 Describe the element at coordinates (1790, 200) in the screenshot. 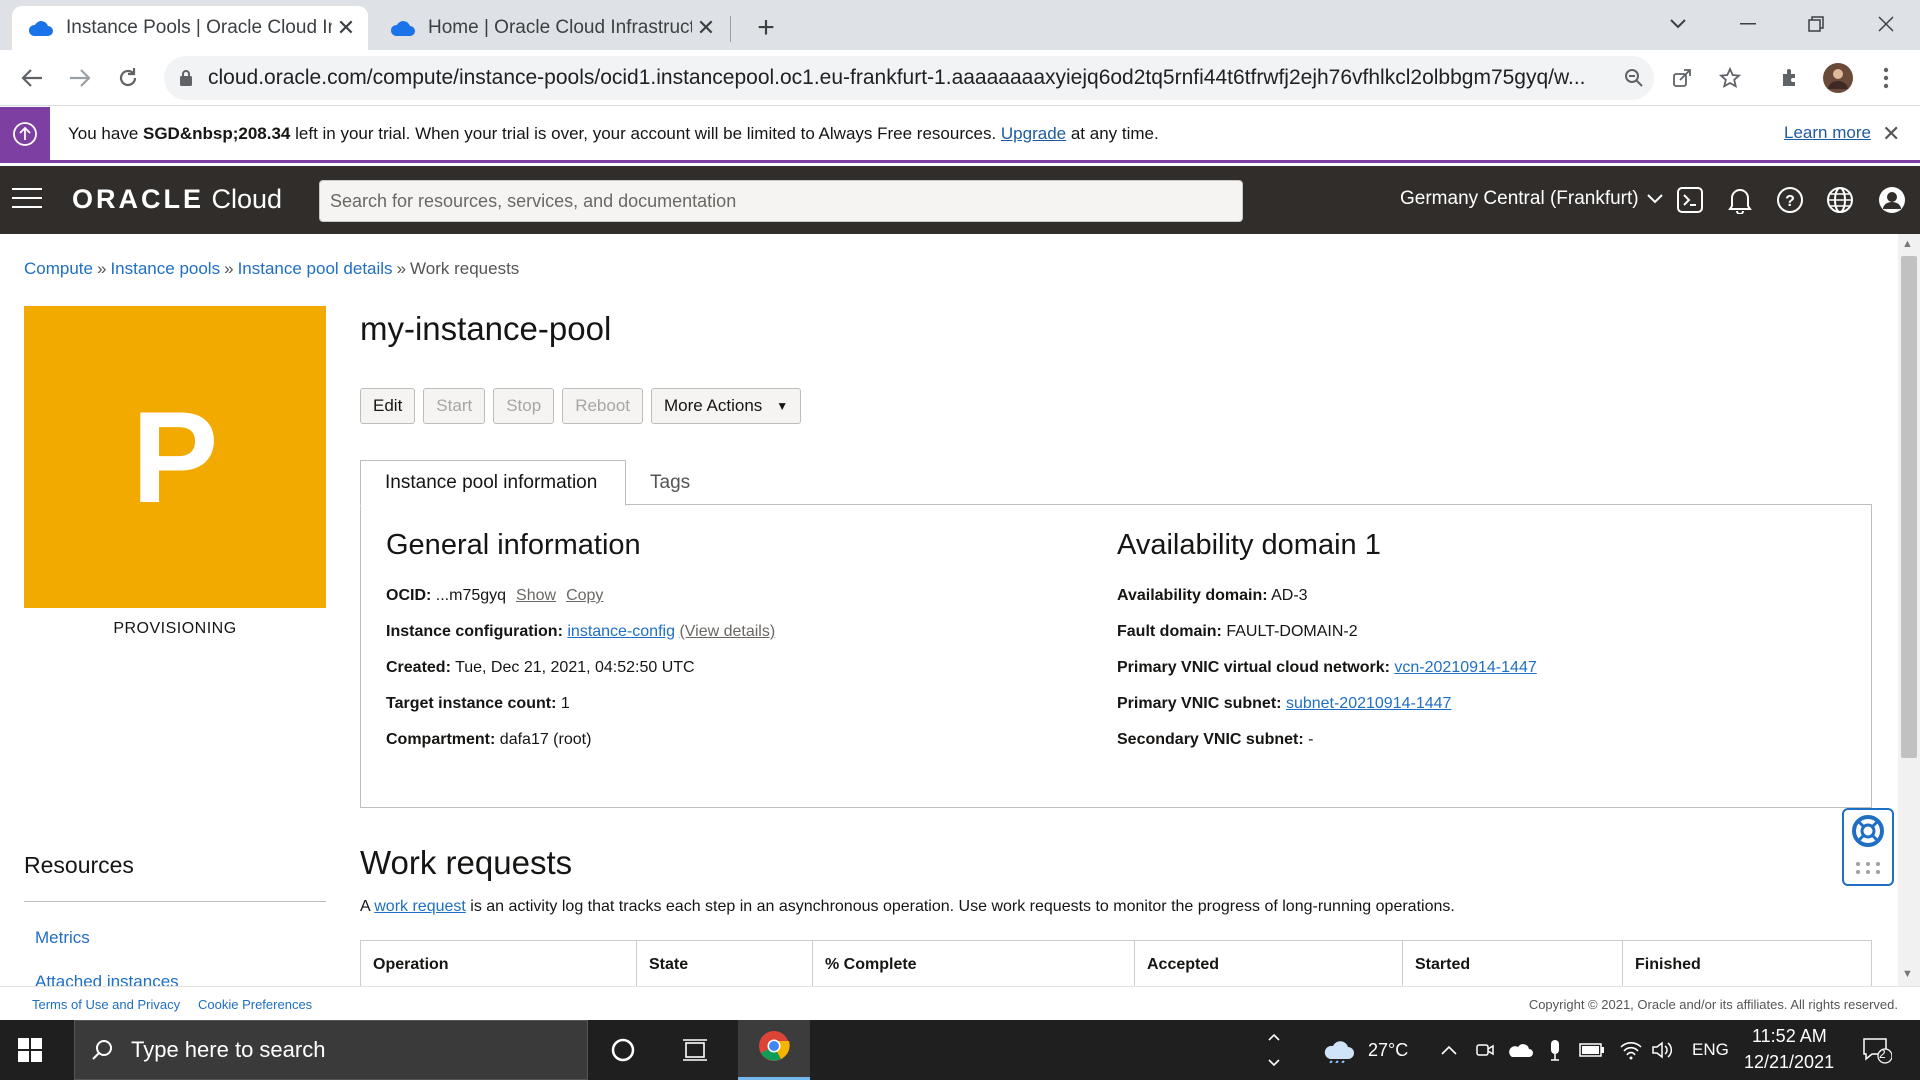

I see `help-icon: ?` at that location.